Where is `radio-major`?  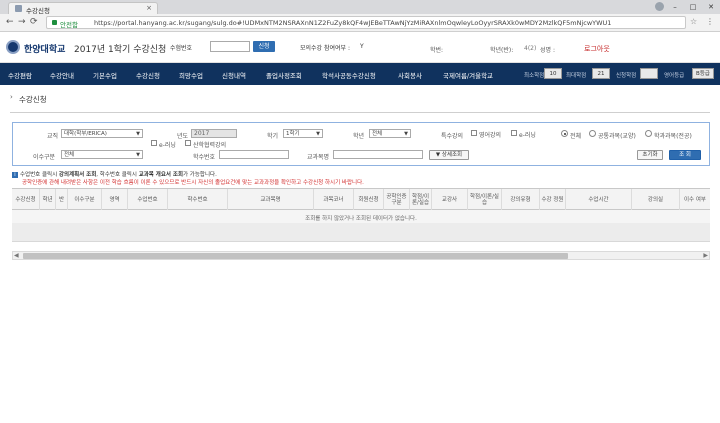 radio-major is located at coordinates (648, 133).